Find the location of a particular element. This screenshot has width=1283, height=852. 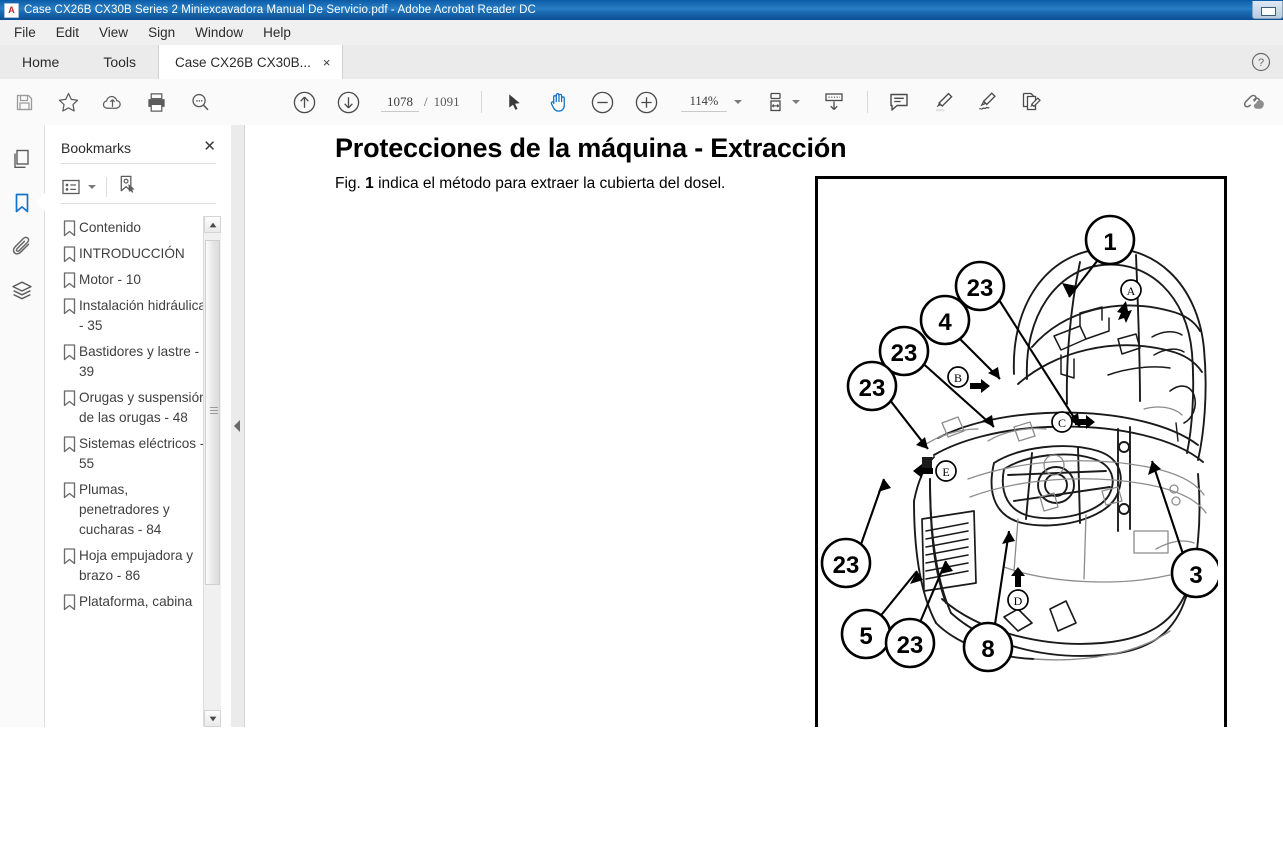

bookmark-label: INTRODUCCIÓN is located at coordinates (132, 253).